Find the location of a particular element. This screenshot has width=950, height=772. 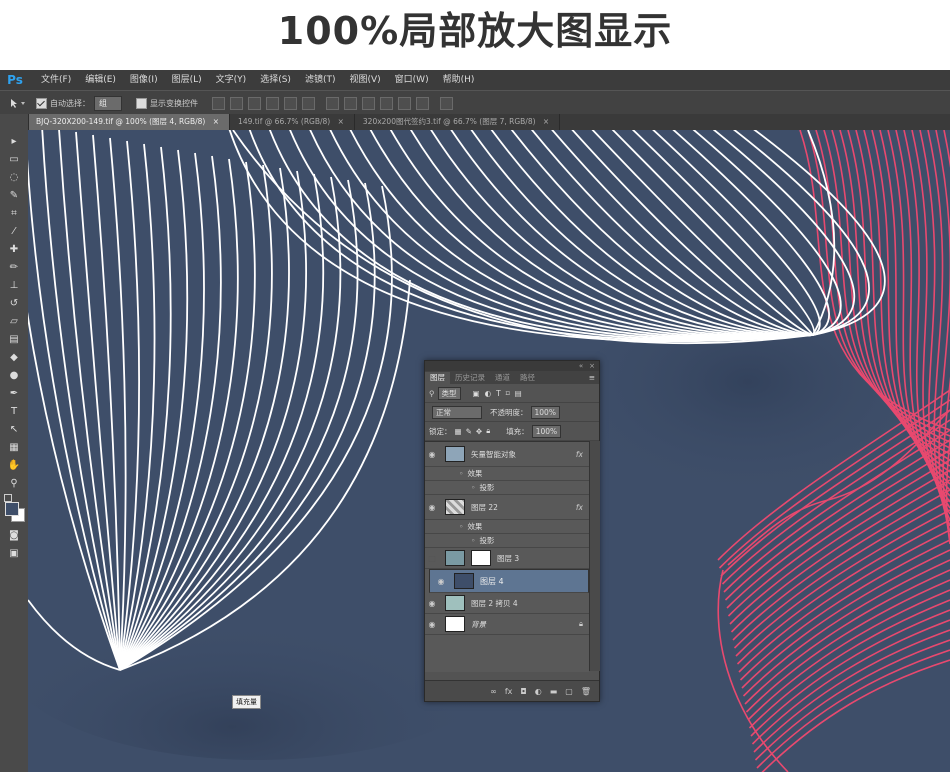

menu-file: 文件(F) is located at coordinates (56, 80).